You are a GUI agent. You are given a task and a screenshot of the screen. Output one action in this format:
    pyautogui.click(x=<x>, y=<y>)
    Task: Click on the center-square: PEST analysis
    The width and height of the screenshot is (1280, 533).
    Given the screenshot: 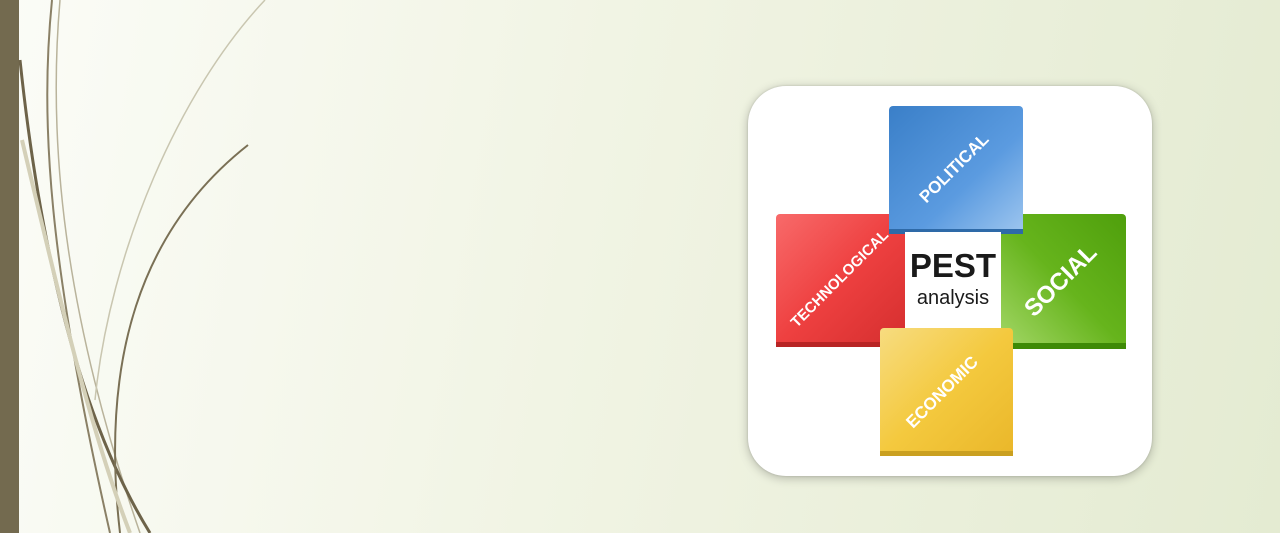 What is the action you would take?
    pyautogui.click(x=953, y=280)
    